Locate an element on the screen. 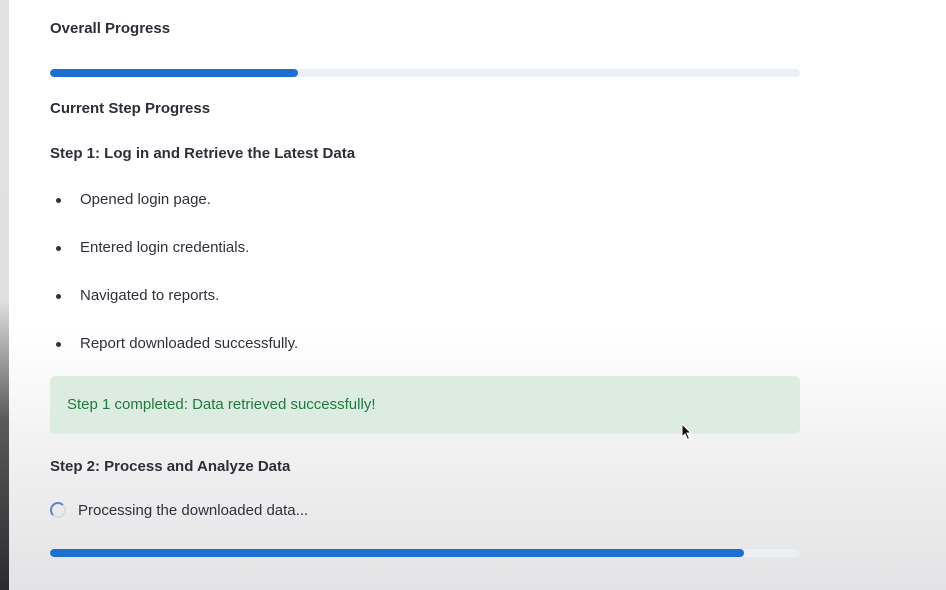  list-item: Opened login page. is located at coordinates (174, 212).